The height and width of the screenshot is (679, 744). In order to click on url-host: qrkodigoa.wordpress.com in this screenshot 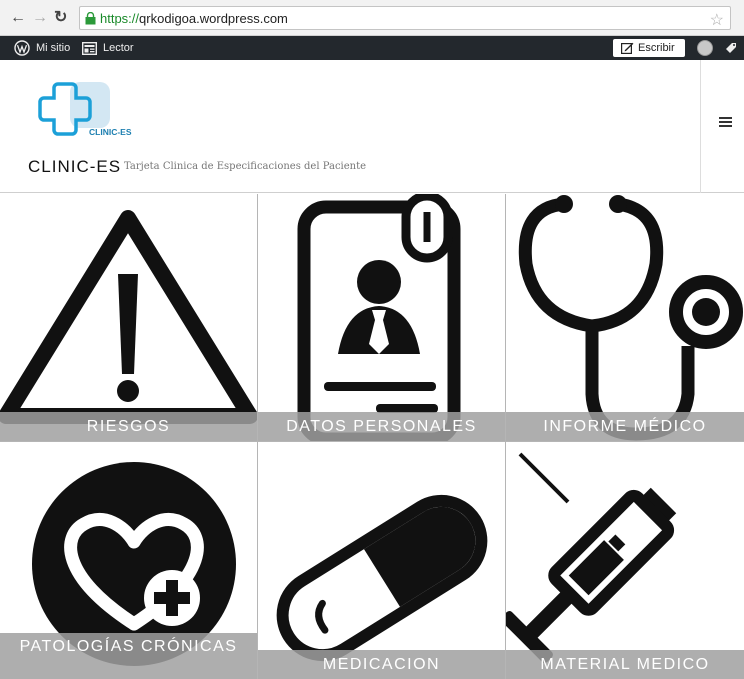, I will do `click(213, 18)`.